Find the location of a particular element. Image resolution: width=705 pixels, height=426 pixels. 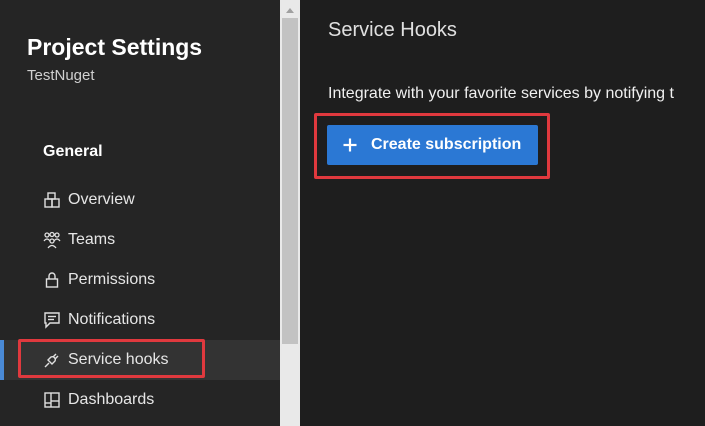

sidebar-item-label: Service hooks is located at coordinates (118, 359).